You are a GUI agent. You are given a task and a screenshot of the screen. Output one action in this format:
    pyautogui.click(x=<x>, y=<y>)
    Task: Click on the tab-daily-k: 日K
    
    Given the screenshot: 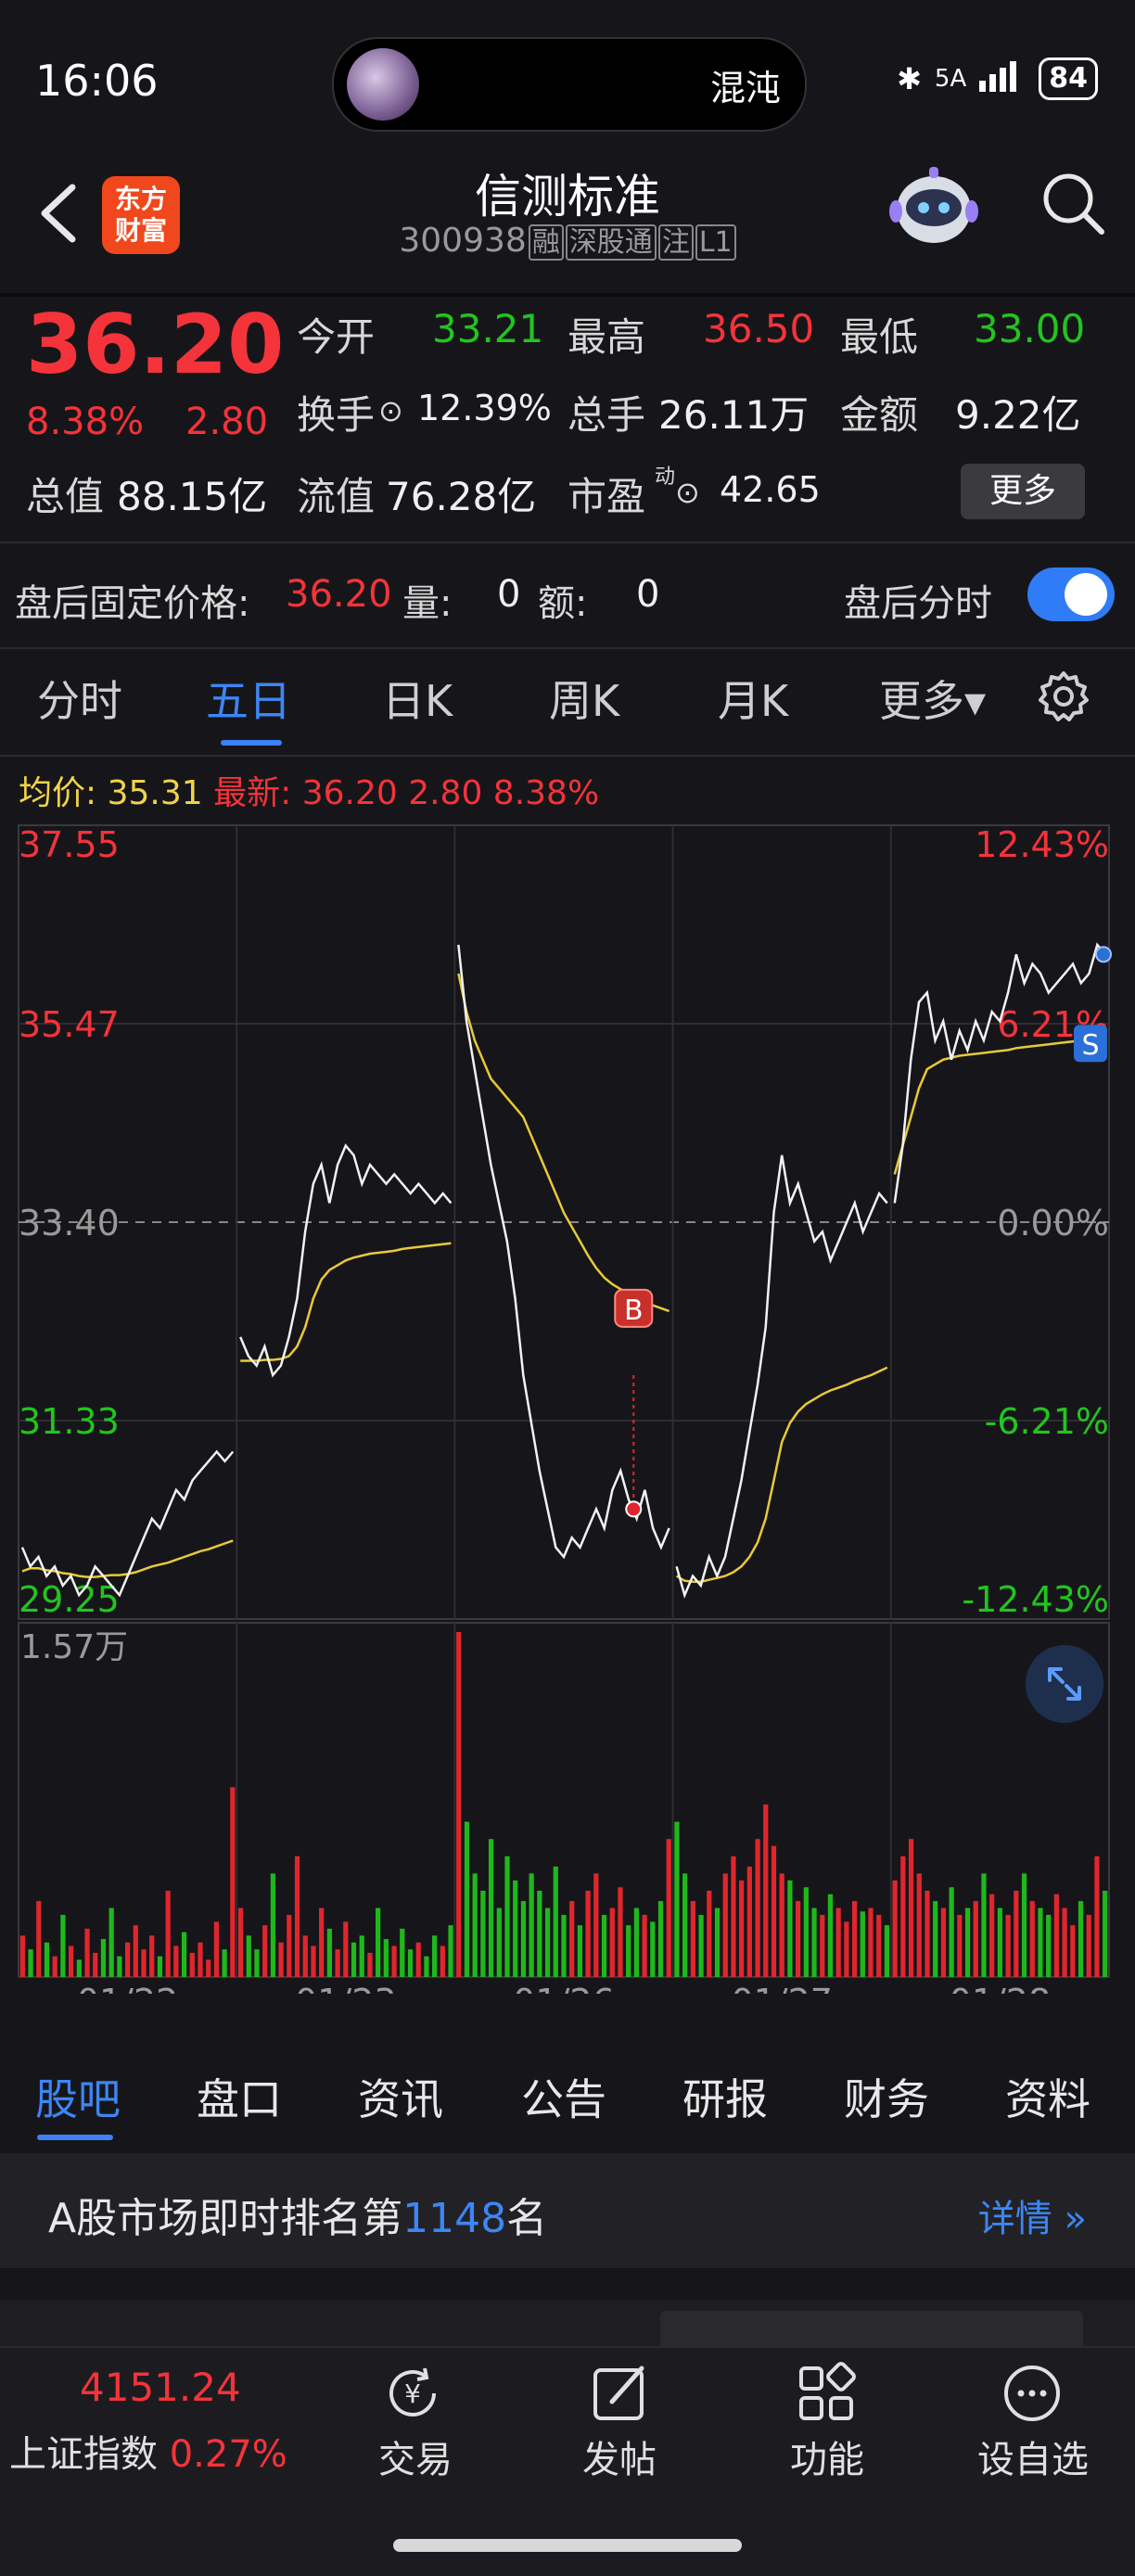 What is the action you would take?
    pyautogui.click(x=418, y=699)
    